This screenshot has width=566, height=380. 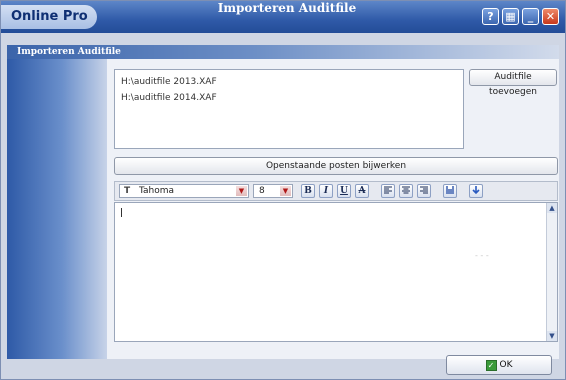 I want to click on scroll-up-icon: ▲, so click(x=552, y=208).